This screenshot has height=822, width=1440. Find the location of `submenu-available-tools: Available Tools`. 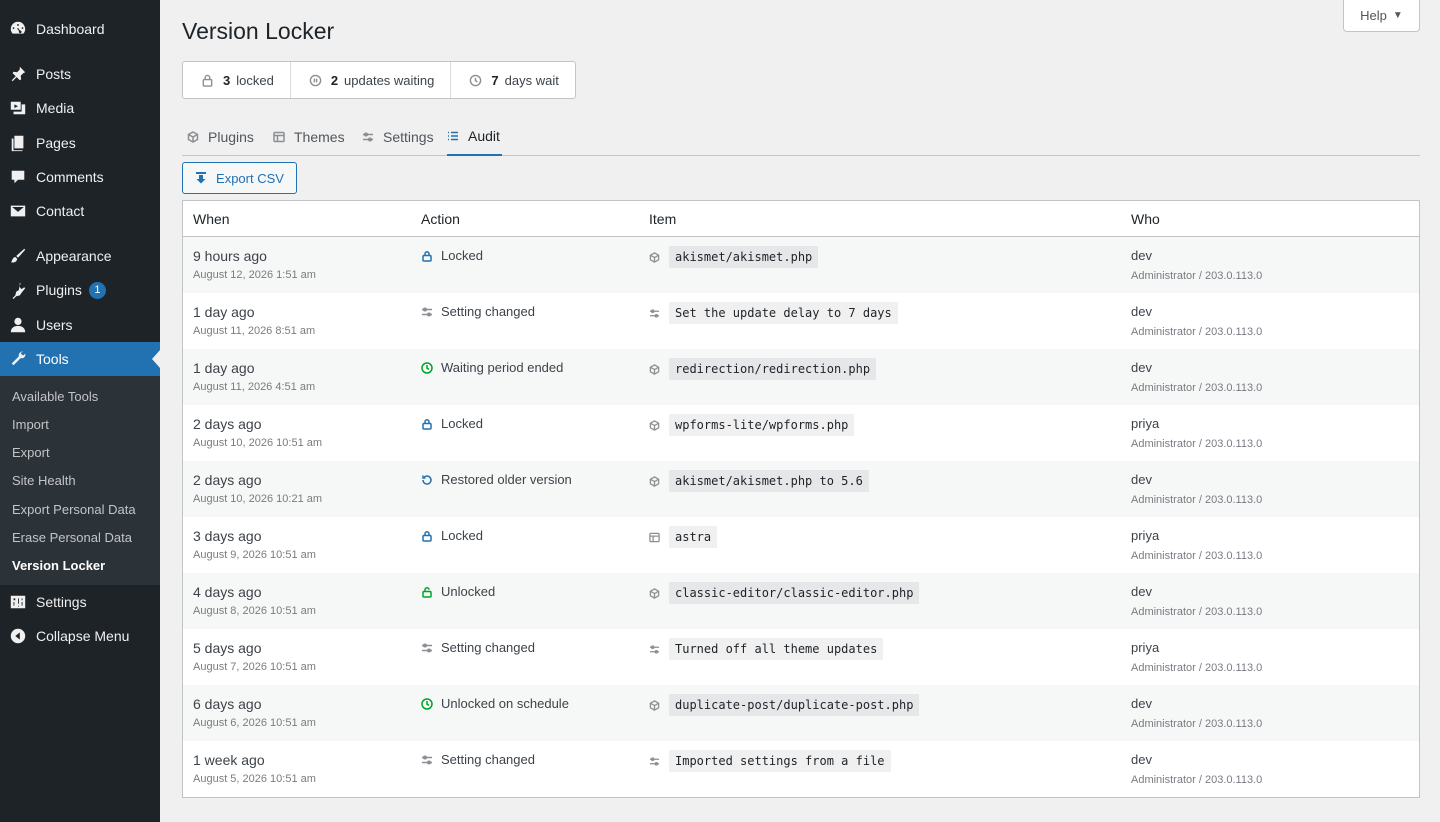

submenu-available-tools: Available Tools is located at coordinates (55, 396).